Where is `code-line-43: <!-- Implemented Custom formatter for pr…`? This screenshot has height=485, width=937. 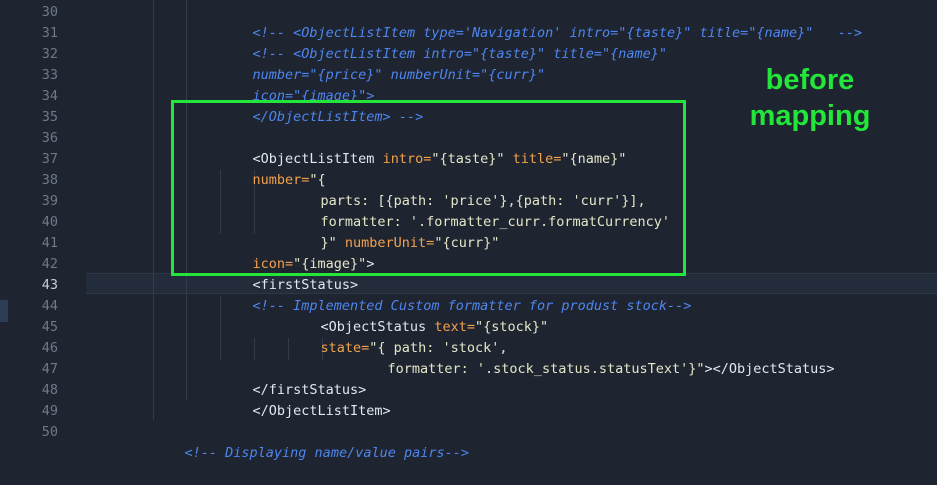 code-line-43: <!-- Implemented Custom formatter for pr… is located at coordinates (456, 294).